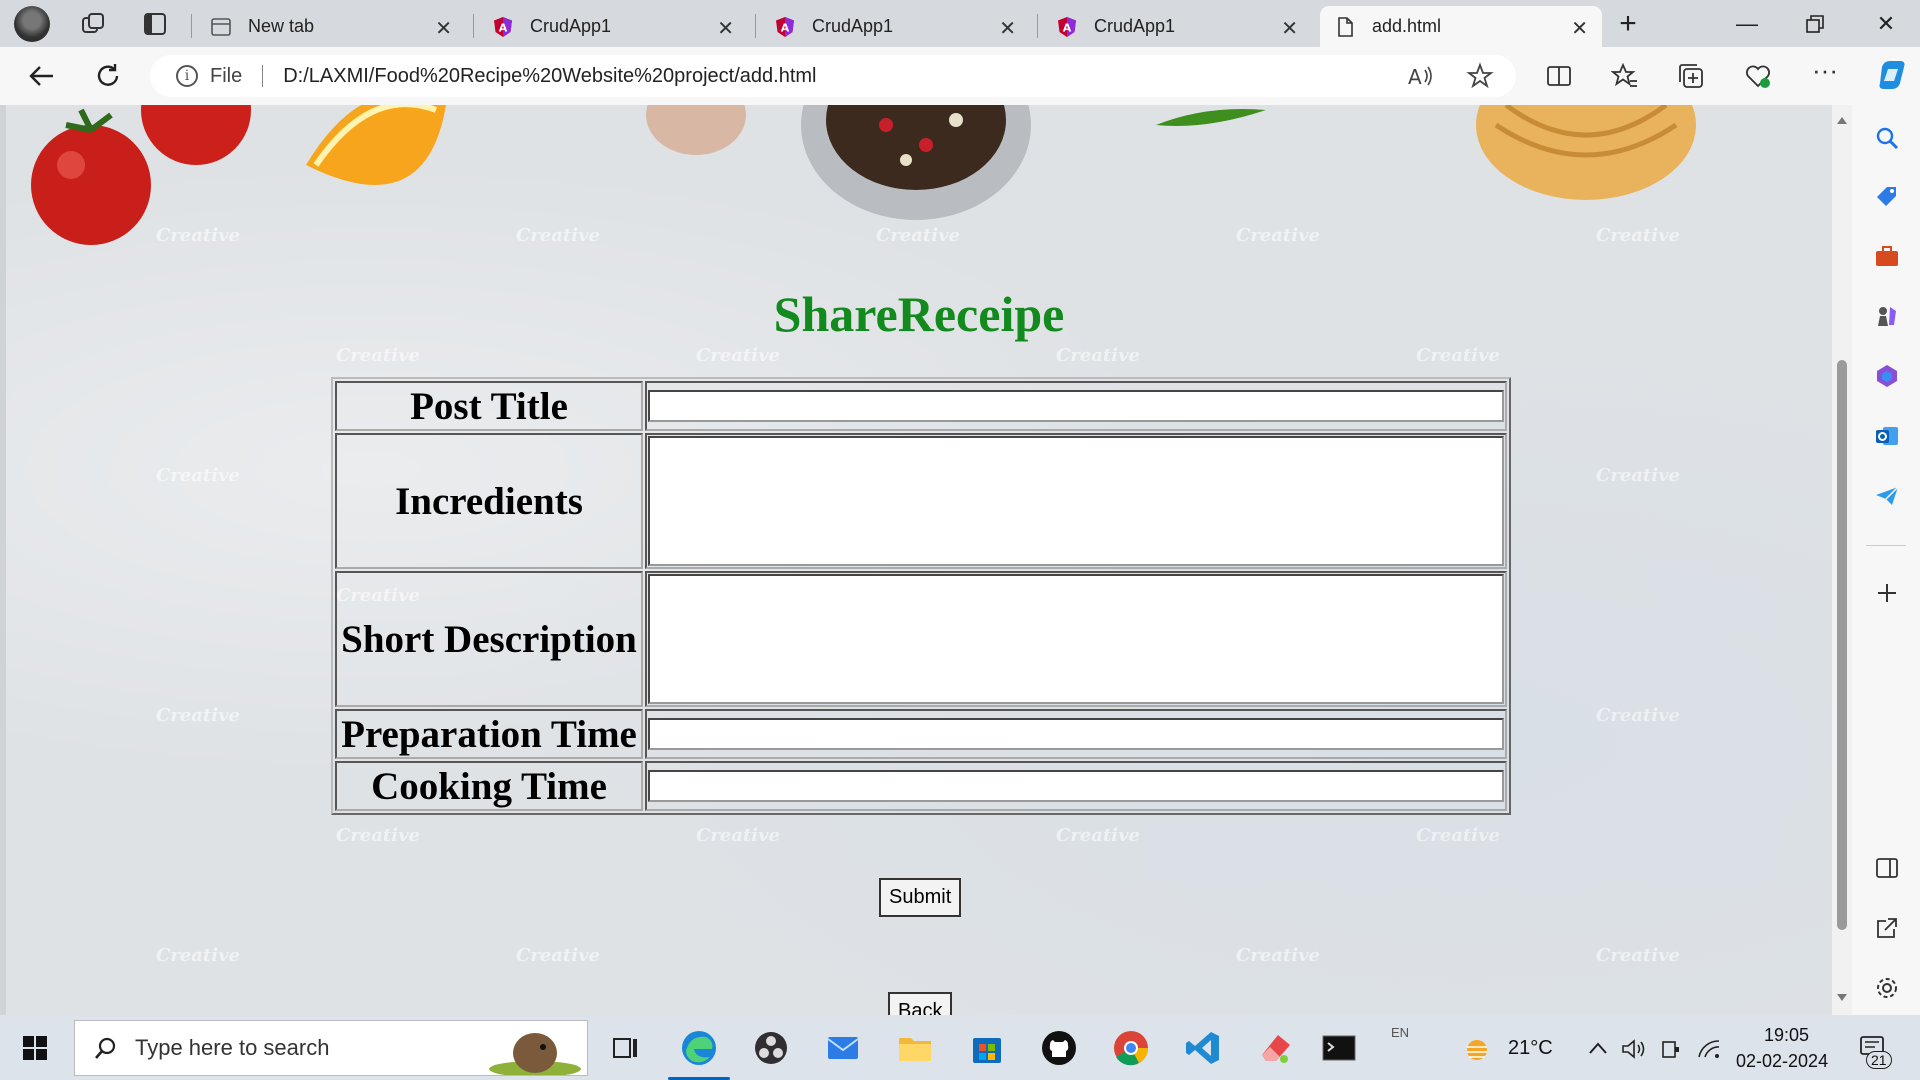 The width and height of the screenshot is (1920, 1080). I want to click on tab-label: New tab, so click(281, 26).